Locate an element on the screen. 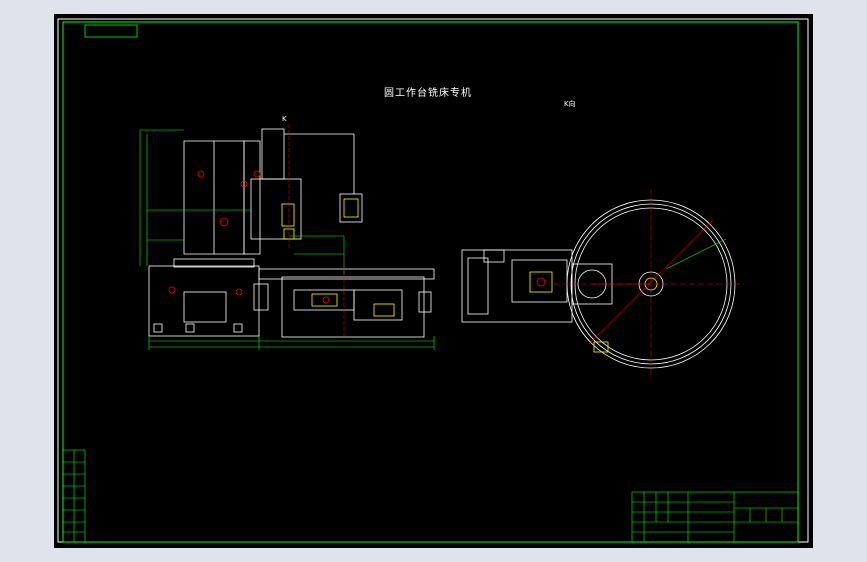  plan-view-dimensions is located at coordinates (696, 254).